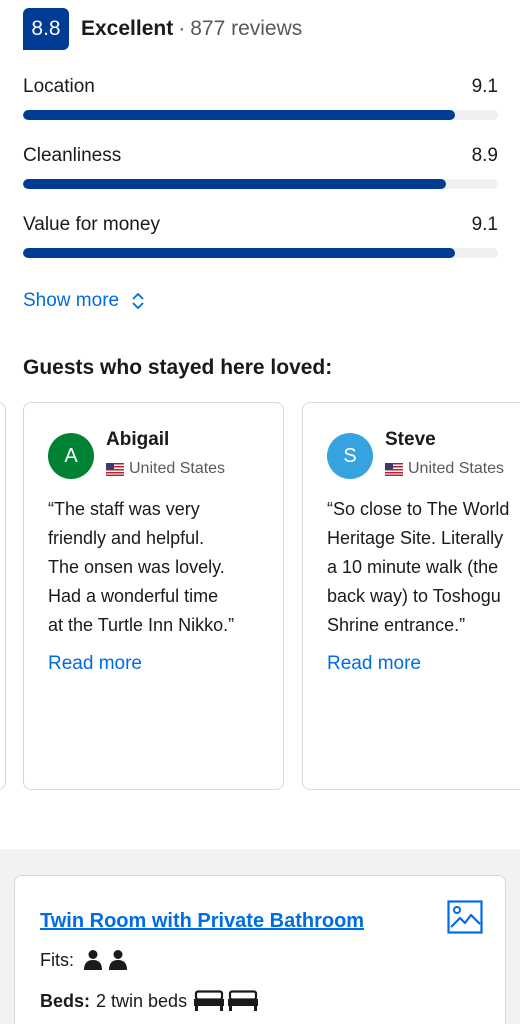 This screenshot has height=1024, width=520. What do you see at coordinates (133, 596) in the screenshot?
I see `quote-line: Had a wonderful time` at bounding box center [133, 596].